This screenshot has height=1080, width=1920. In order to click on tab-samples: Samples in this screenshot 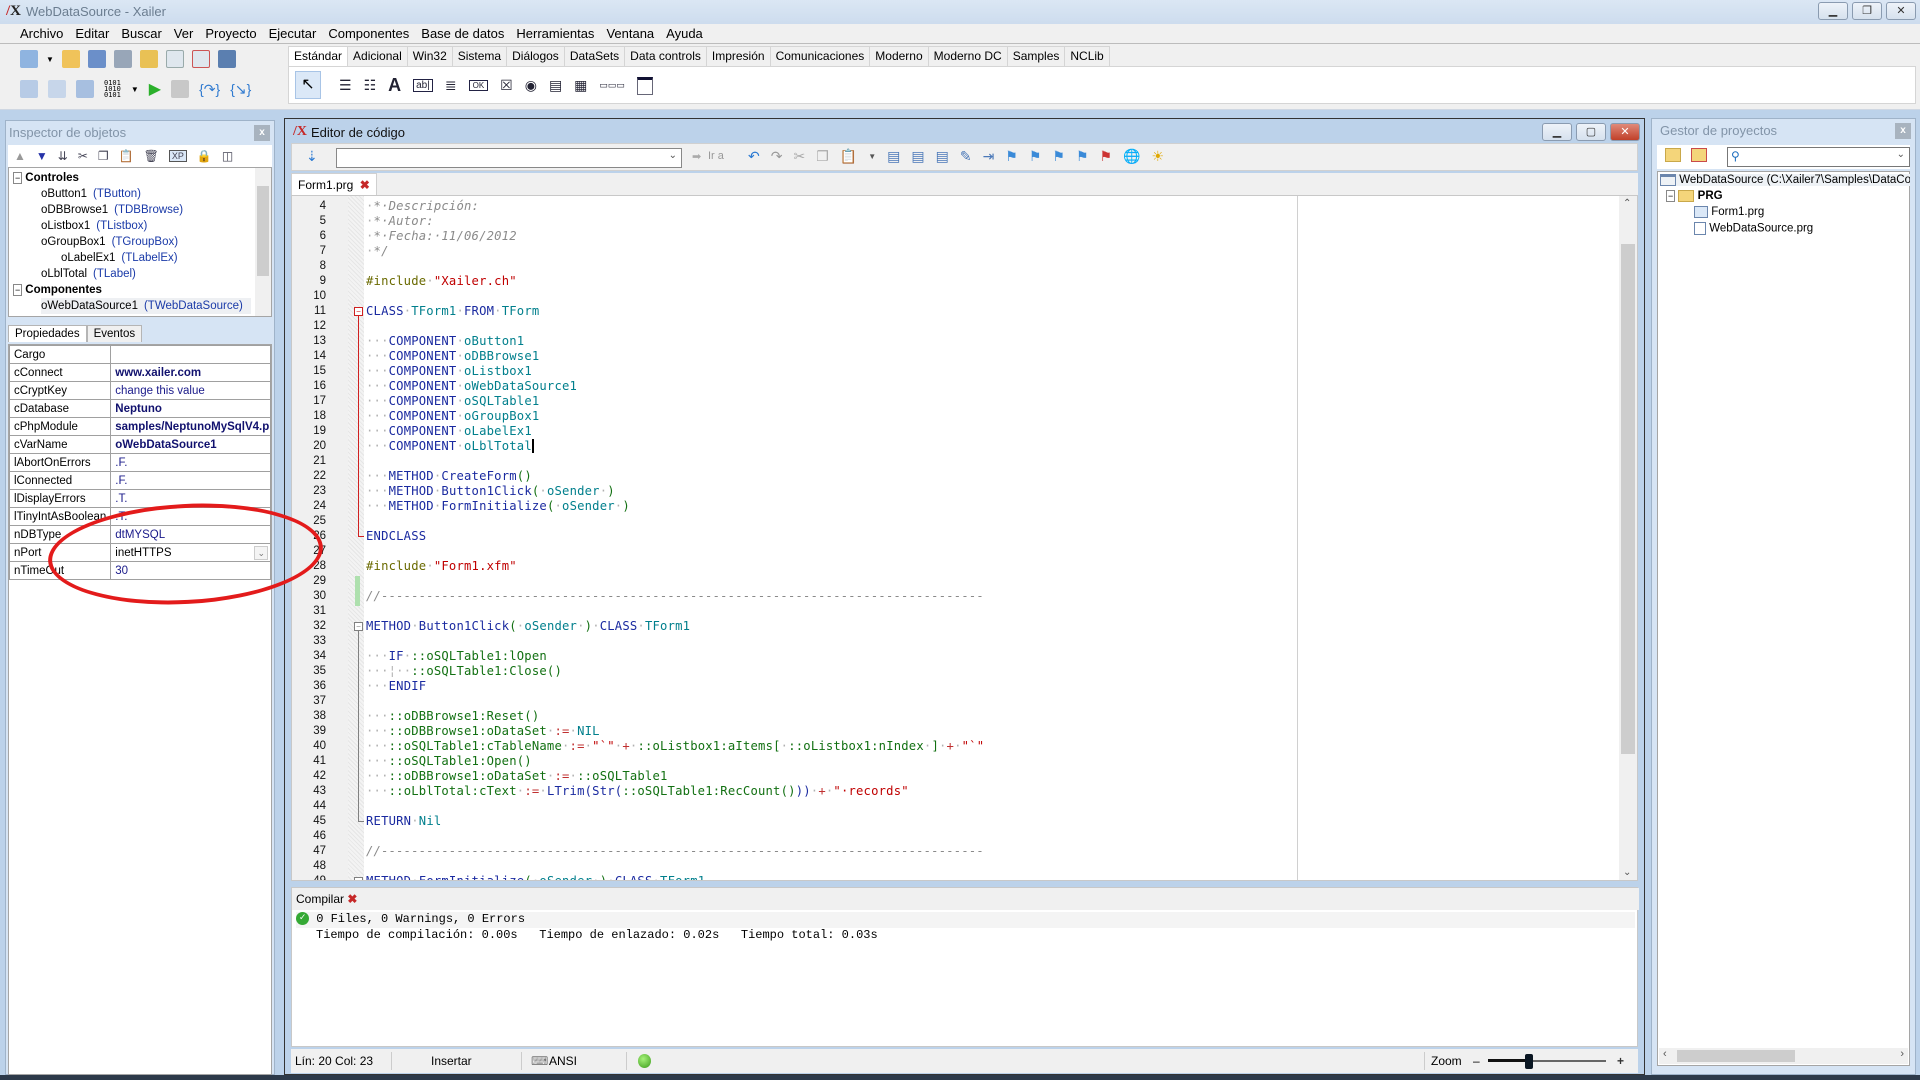, I will do `click(1036, 56)`.